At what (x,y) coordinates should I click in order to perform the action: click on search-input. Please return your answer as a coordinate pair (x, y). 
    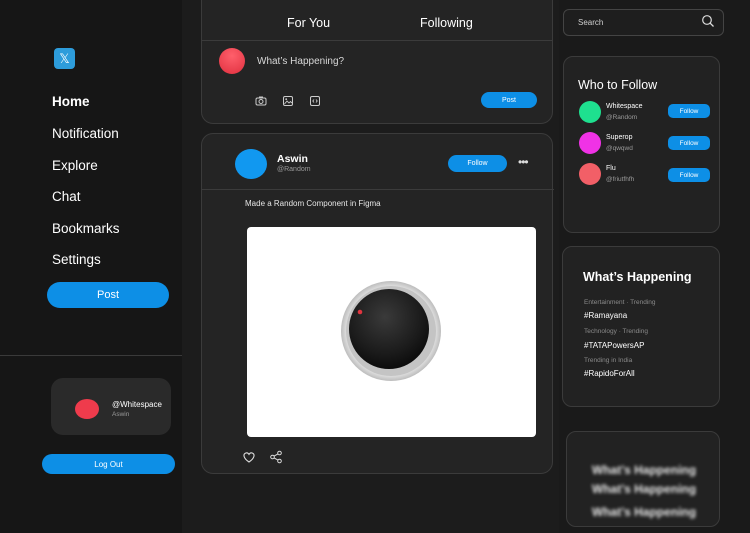
    Looking at the image, I should click on (643, 22).